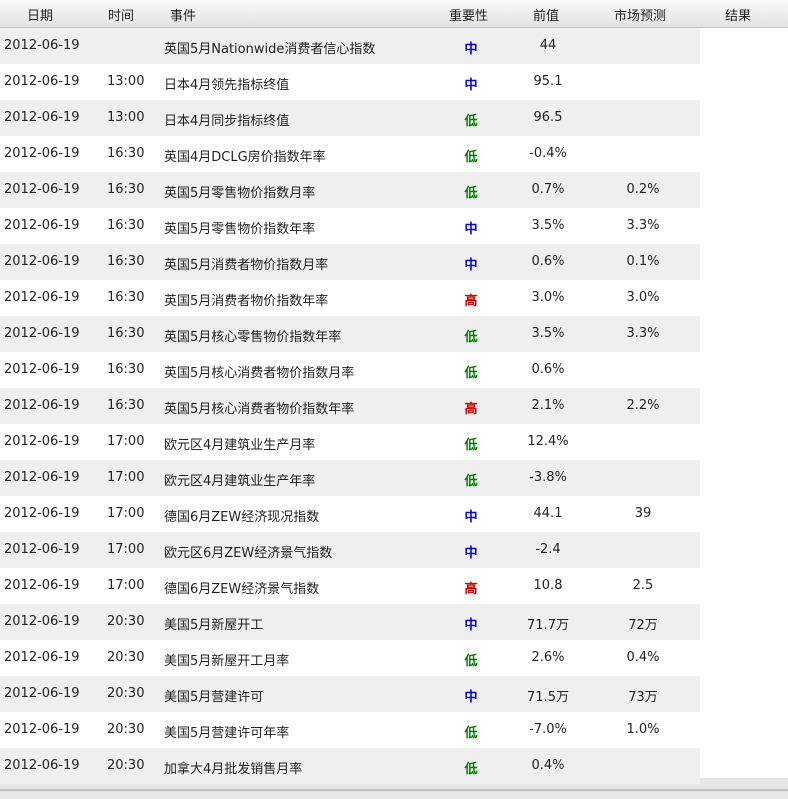 The image size is (788, 799). Describe the element at coordinates (239, 443) in the screenshot. I see `row-event: 欧元区4月建筑业生产月率` at that location.